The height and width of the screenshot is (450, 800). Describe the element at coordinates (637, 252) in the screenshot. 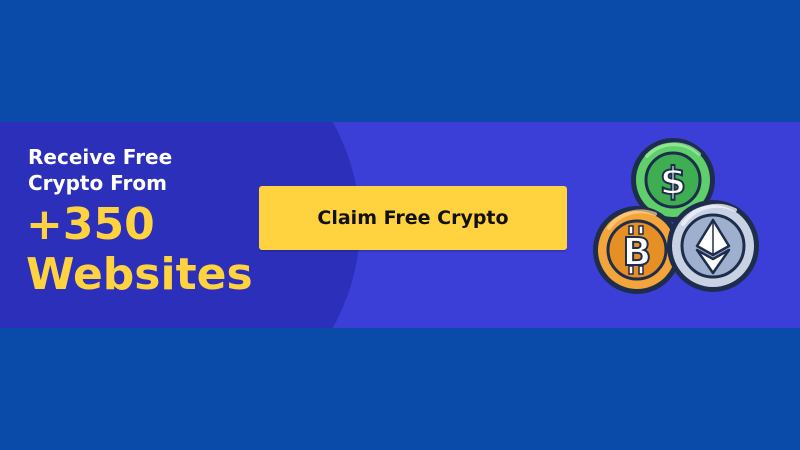

I see `bitcoin-glyph: B` at that location.